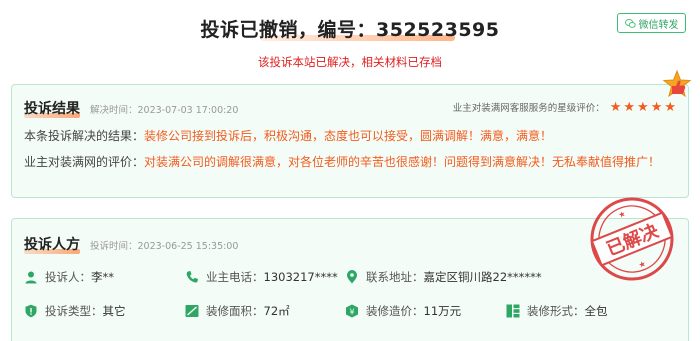 The height and width of the screenshot is (341, 700). I want to click on service-rating: 业主对装满网客服服务的星级评价： ★ ★ ★ ★ ★, so click(564, 107).